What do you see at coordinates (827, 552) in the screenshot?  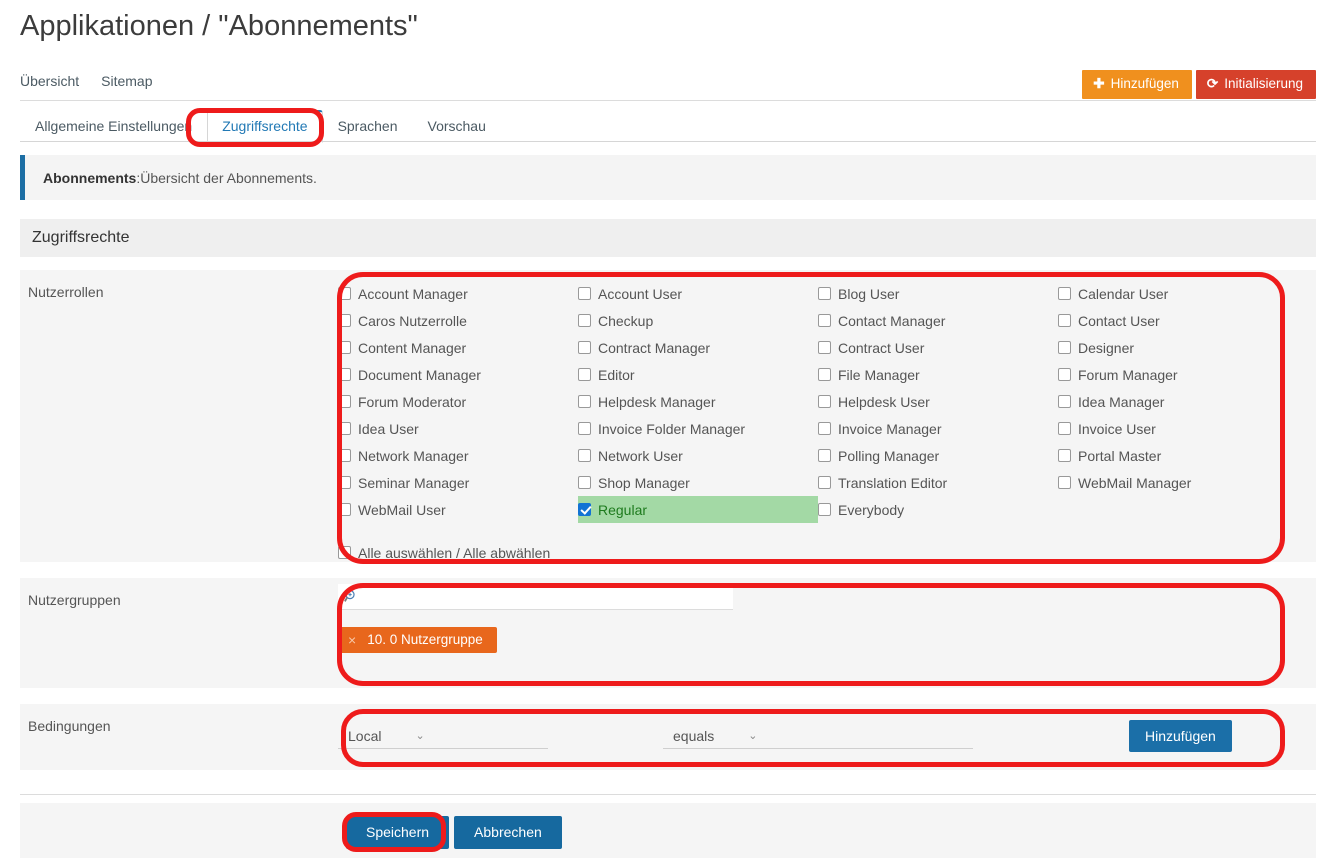 I see `select-all-roles-checkbox: Alle auswählen / Alle abwählen` at bounding box center [827, 552].